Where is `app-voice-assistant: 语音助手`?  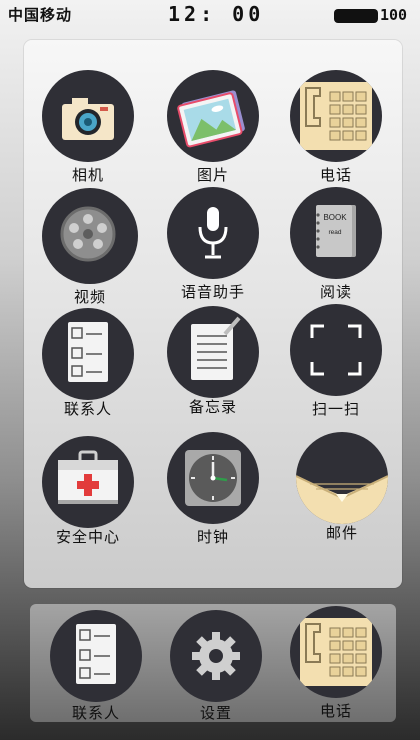 app-voice-assistant: 语音助手 is located at coordinates (213, 247).